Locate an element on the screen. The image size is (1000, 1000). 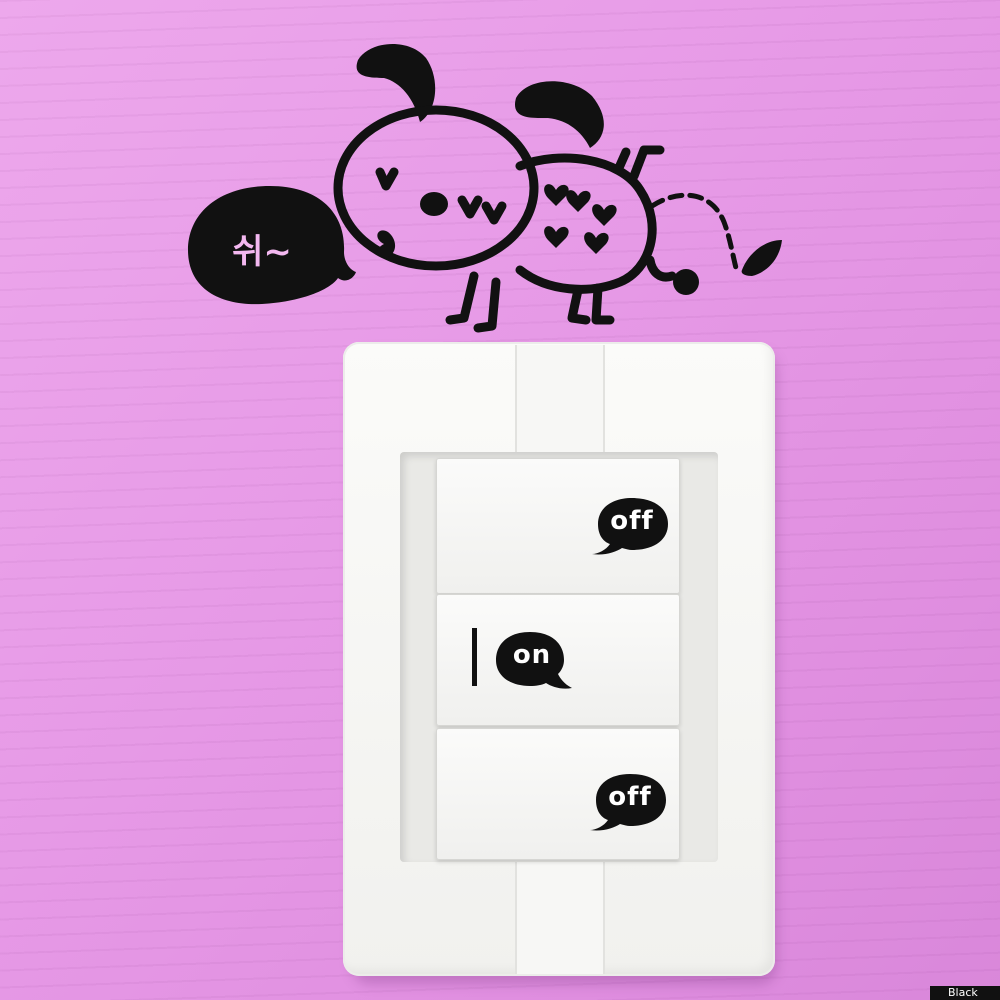
droplet-icon is located at coordinates (727, 267).